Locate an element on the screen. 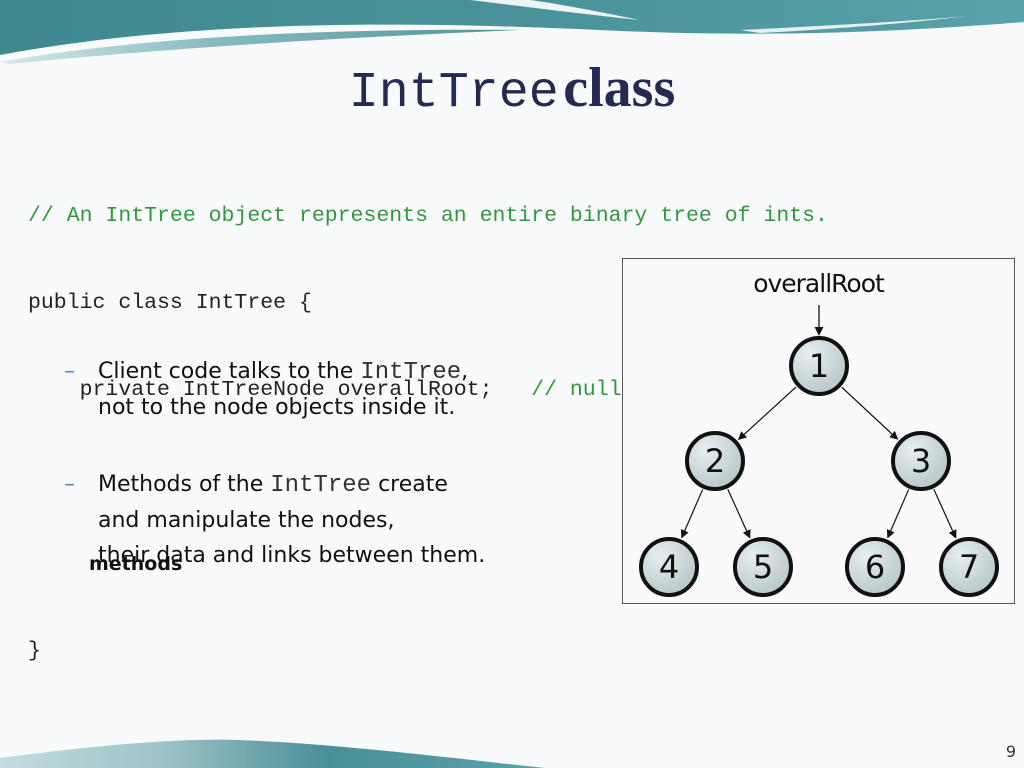 The height and width of the screenshot is (768, 1024). node-value: 5 is located at coordinates (763, 567).